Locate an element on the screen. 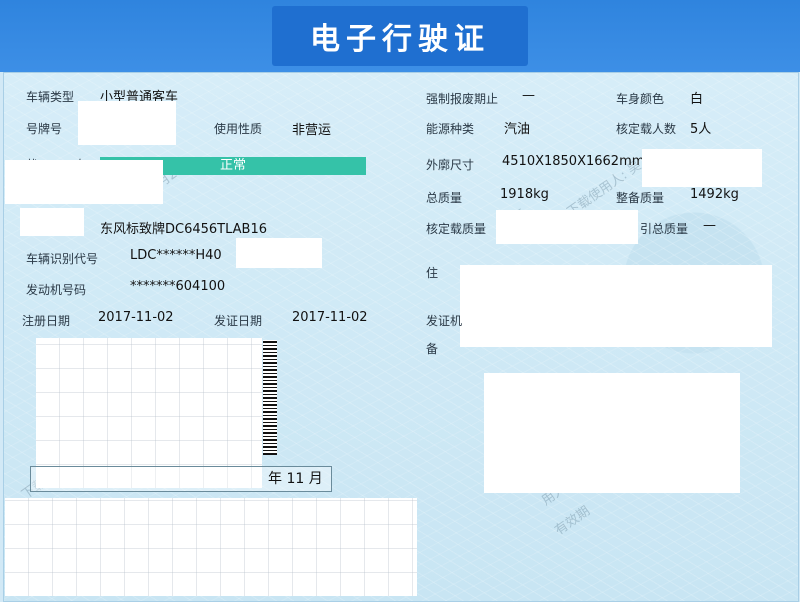 This screenshot has width=800, height=602. brand-model-value: 东风标致牌DC6456TLAB16 is located at coordinates (184, 229).